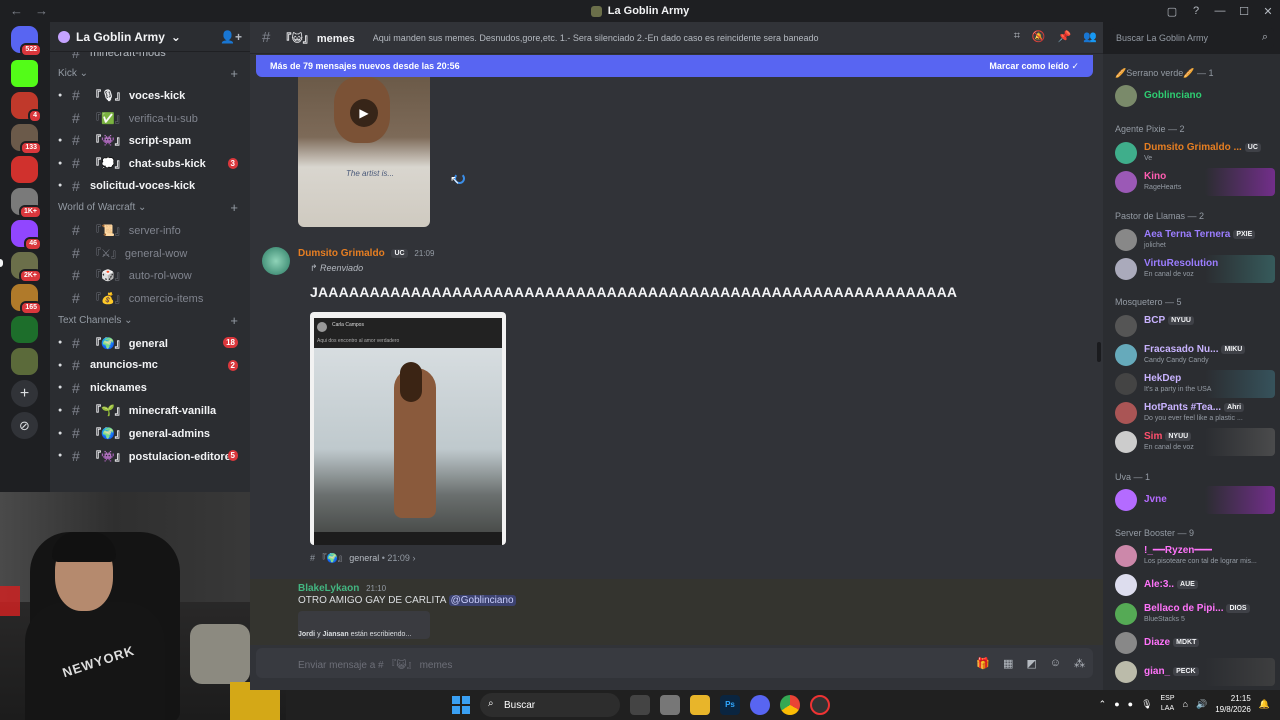  Describe the element at coordinates (1148, 302) in the screenshot. I see `member-group-title: Mosquetero — 5` at that location.